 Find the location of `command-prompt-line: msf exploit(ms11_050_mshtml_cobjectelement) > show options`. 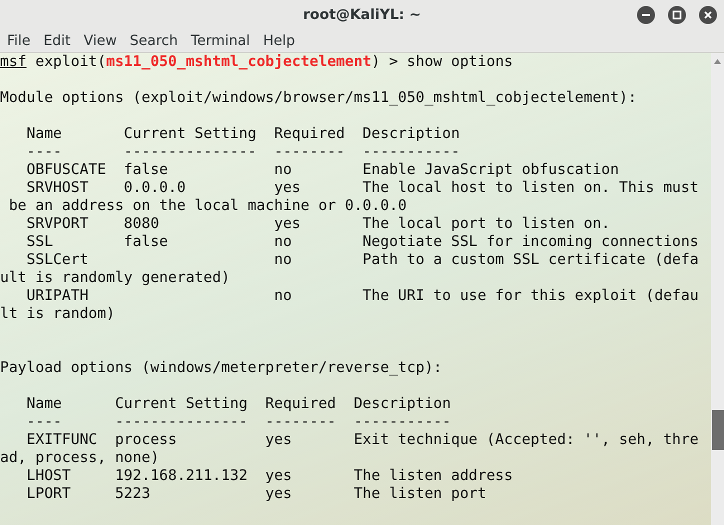

command-prompt-line: msf exploit(ms11_050_mshtml_cobjectelement) > show options is located at coordinates (257, 62).